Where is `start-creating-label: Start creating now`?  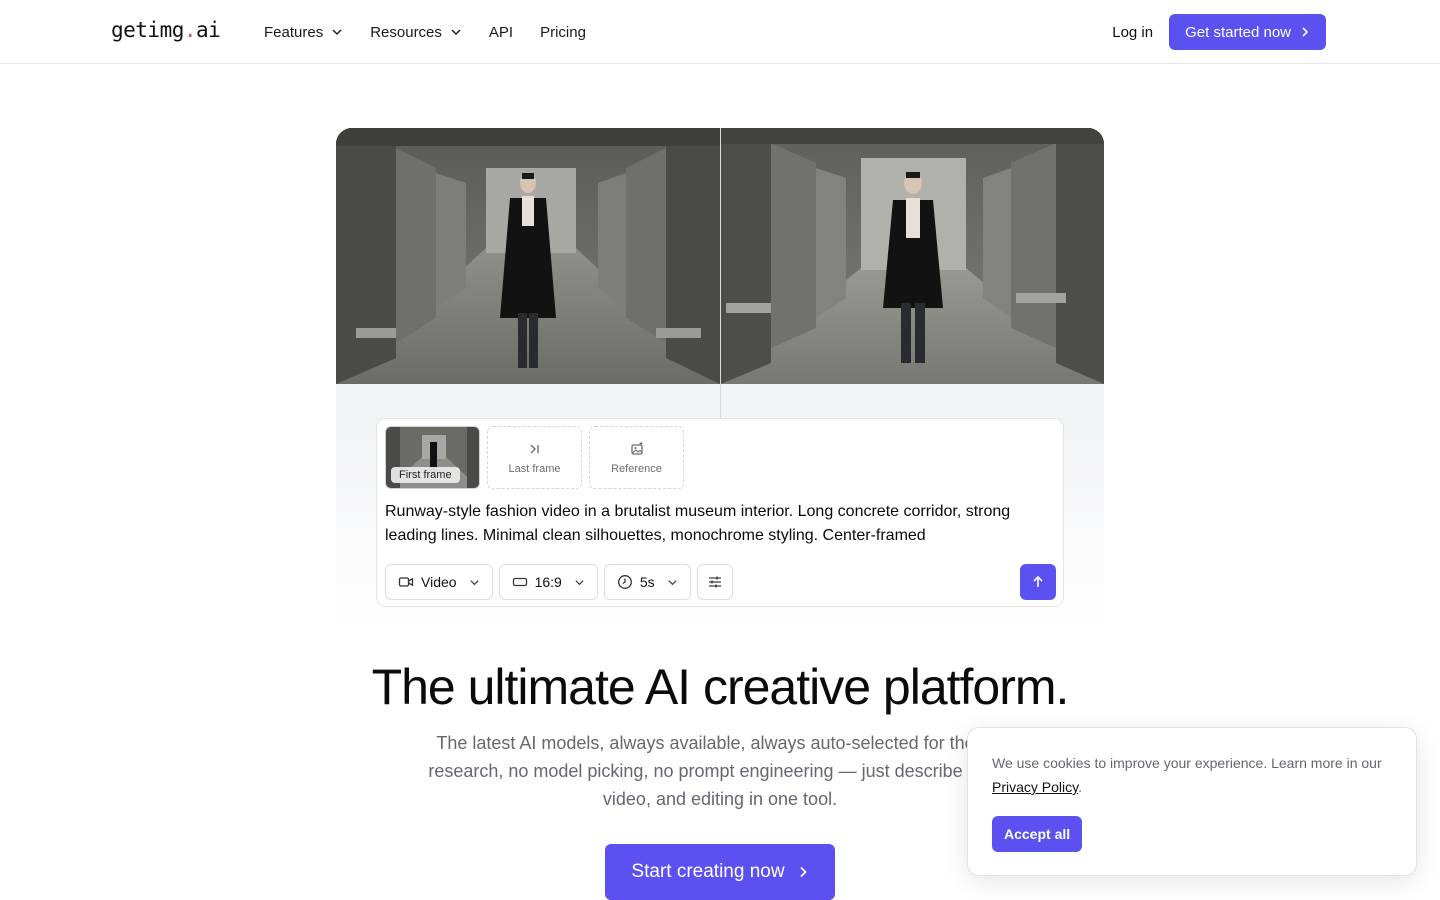 start-creating-label: Start creating now is located at coordinates (708, 871).